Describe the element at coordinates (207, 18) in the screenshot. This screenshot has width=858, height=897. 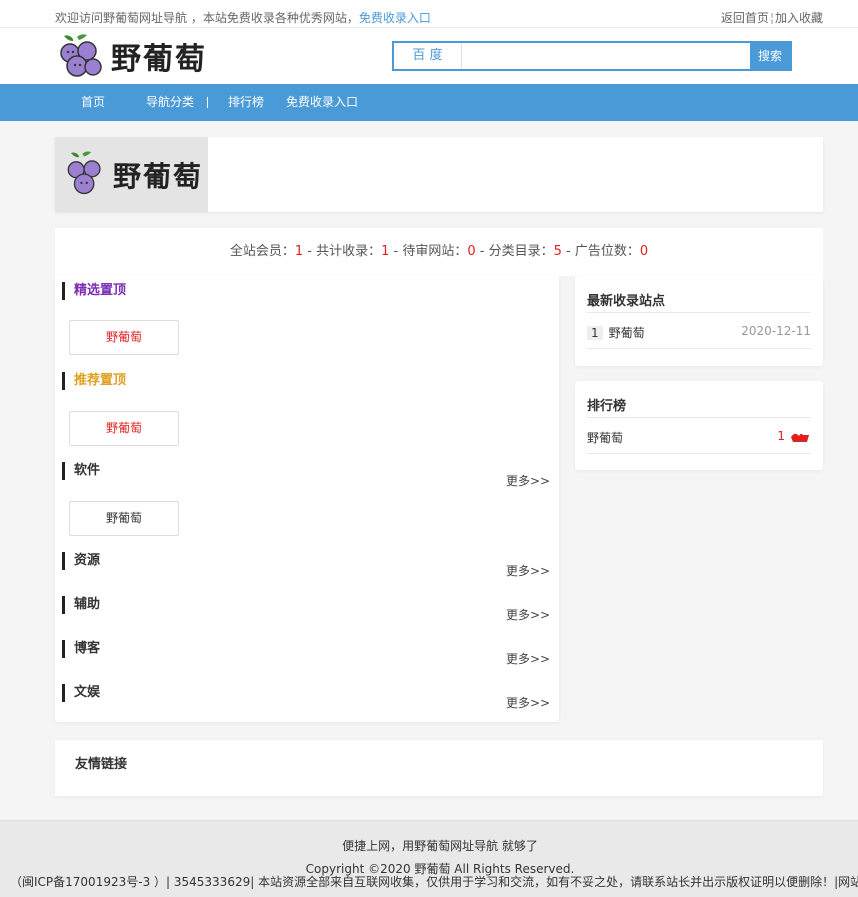
I see `welcome-message: 欢迎访问野葡萄网址导航 ，本站免费收录各种优秀网站，` at that location.